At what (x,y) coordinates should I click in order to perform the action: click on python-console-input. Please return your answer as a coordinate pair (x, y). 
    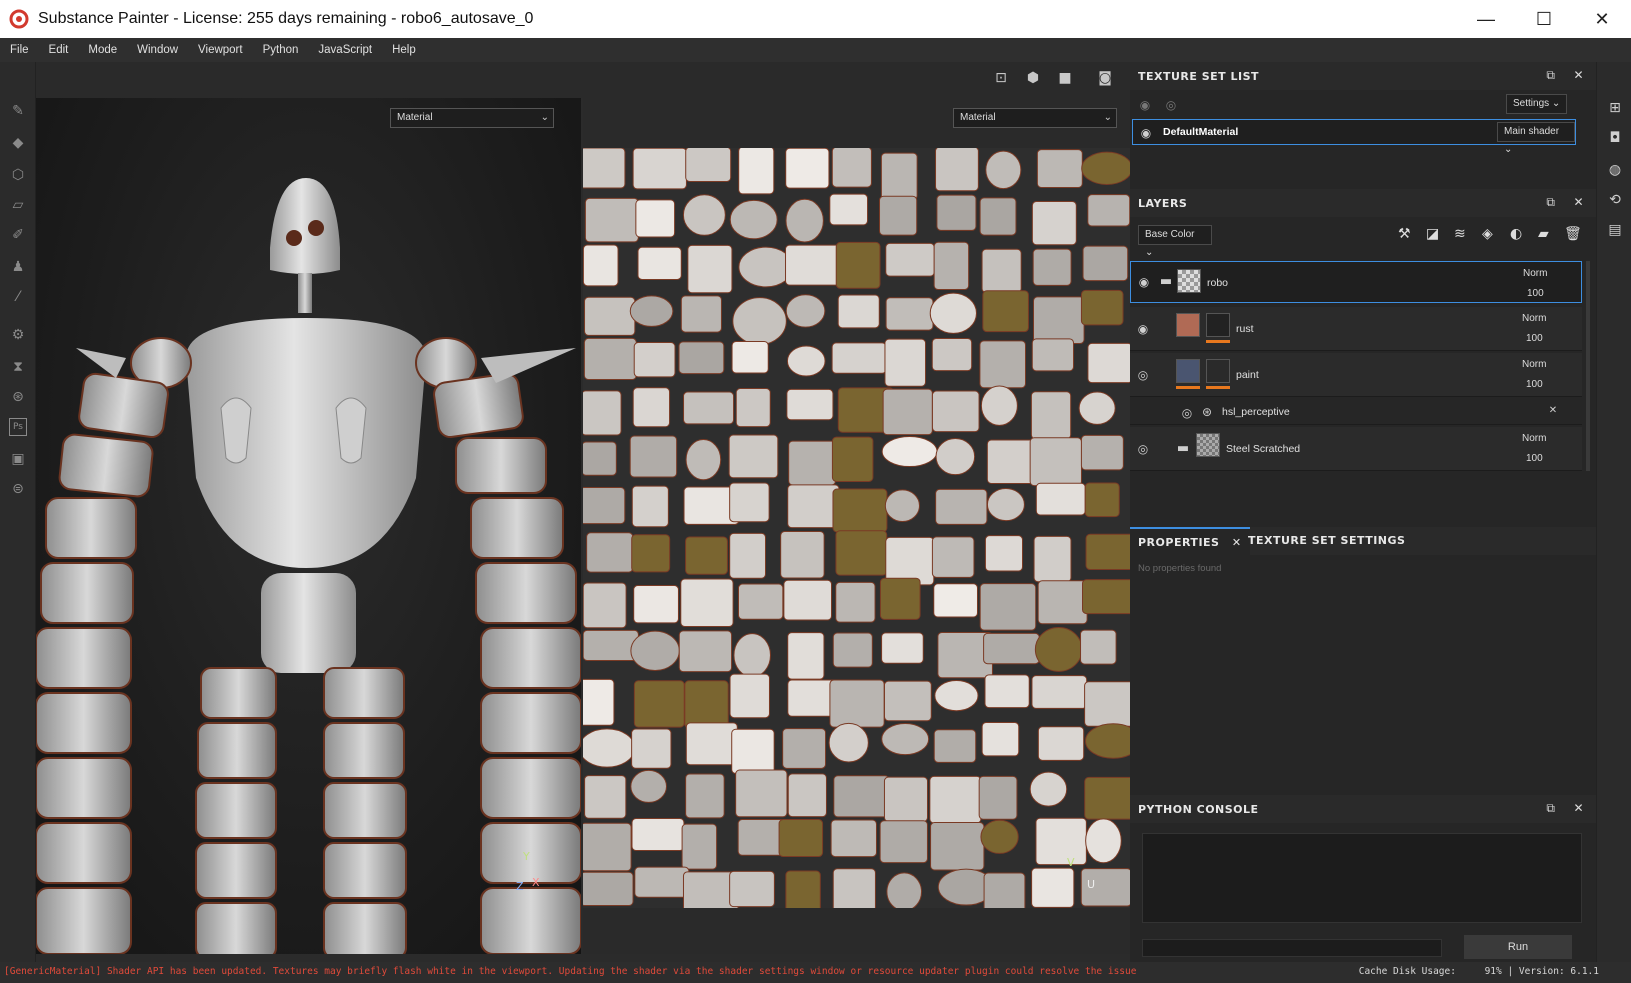
    Looking at the image, I should click on (1292, 948).